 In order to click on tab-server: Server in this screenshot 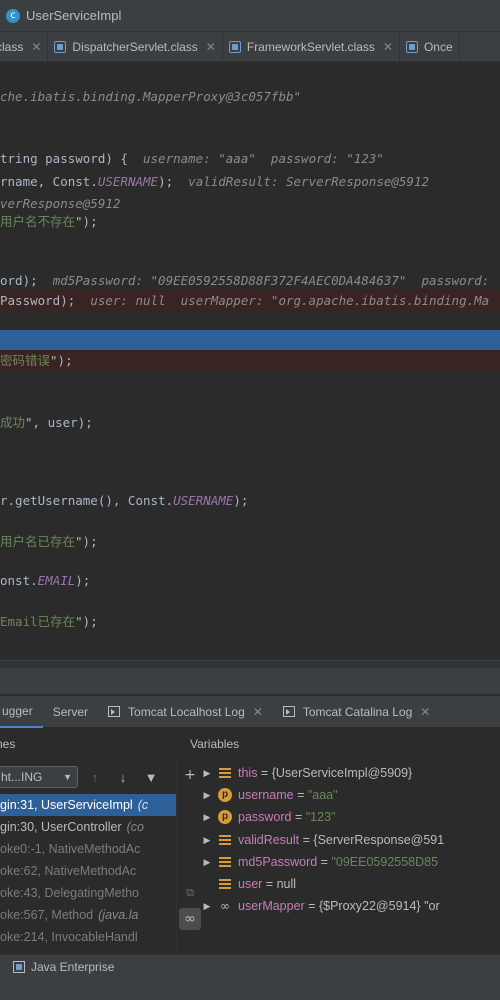, I will do `click(70, 712)`.